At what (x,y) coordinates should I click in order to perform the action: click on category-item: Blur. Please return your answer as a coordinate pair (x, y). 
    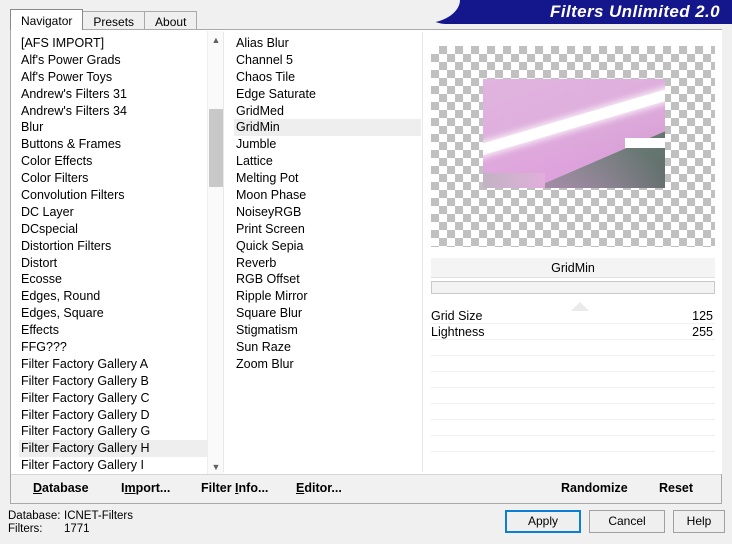
    Looking at the image, I should click on (114, 127).